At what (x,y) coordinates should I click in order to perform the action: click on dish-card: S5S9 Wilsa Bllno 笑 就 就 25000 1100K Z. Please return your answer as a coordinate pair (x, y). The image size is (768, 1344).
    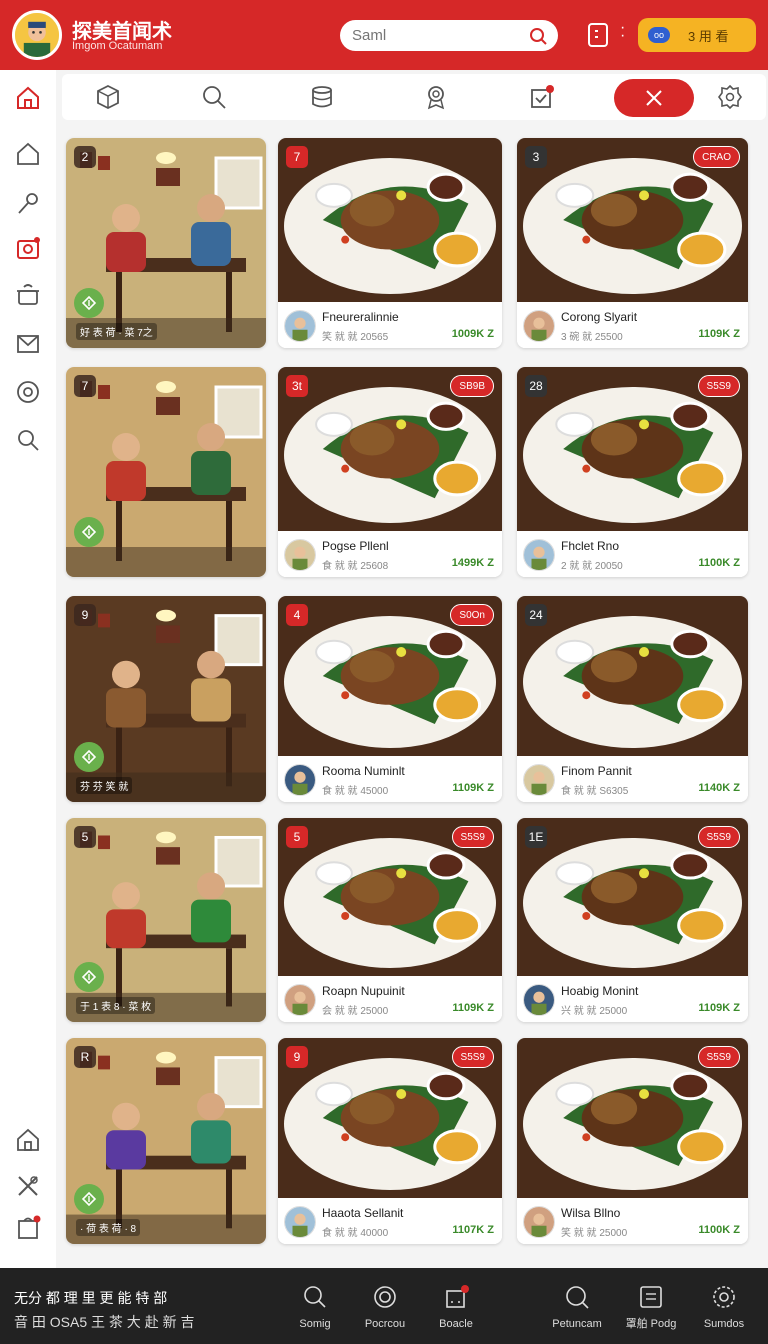
    Looking at the image, I should click on (632, 1141).